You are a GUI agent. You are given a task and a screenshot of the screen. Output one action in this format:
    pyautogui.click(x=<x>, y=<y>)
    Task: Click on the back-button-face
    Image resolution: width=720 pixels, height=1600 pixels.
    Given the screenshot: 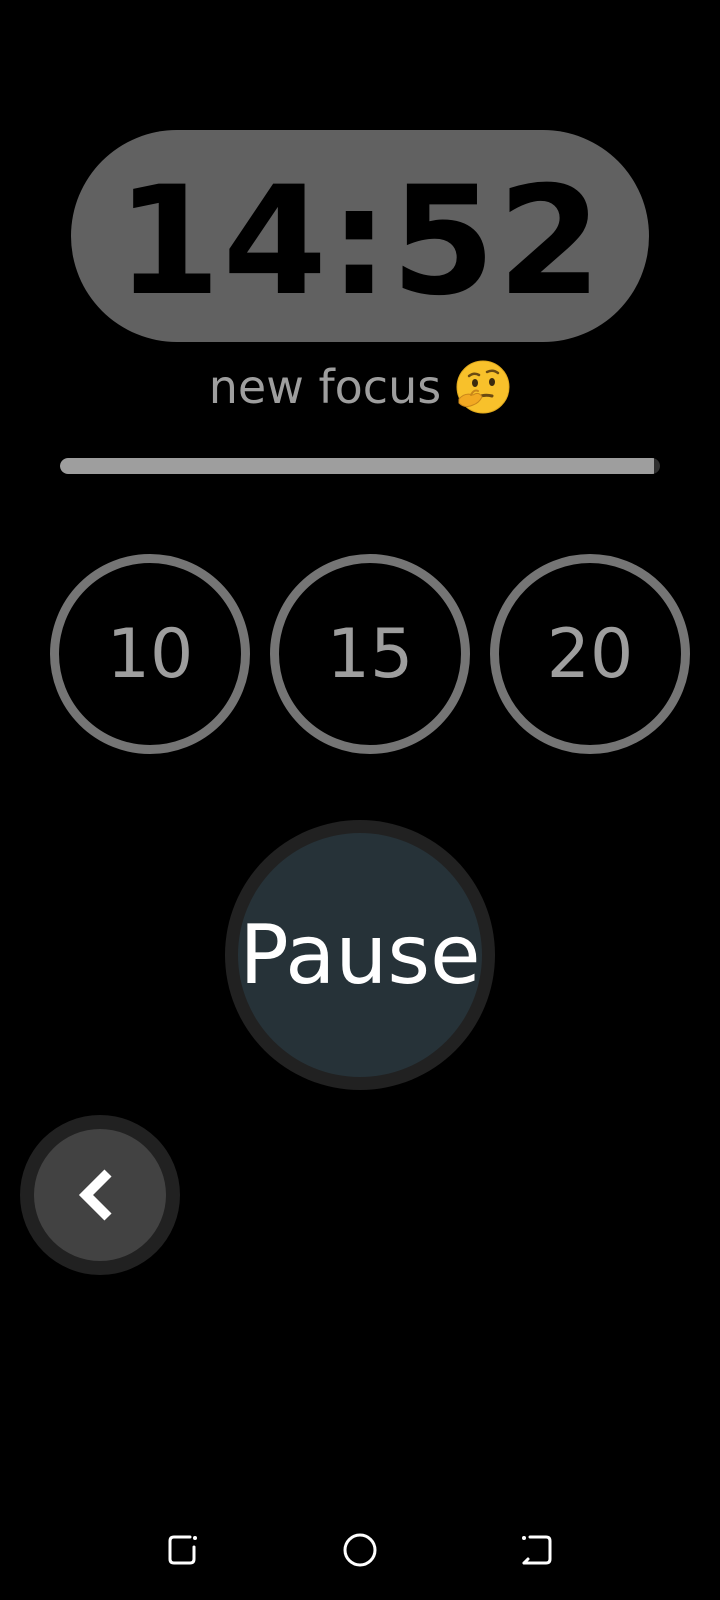 What is the action you would take?
    pyautogui.click(x=100, y=1195)
    